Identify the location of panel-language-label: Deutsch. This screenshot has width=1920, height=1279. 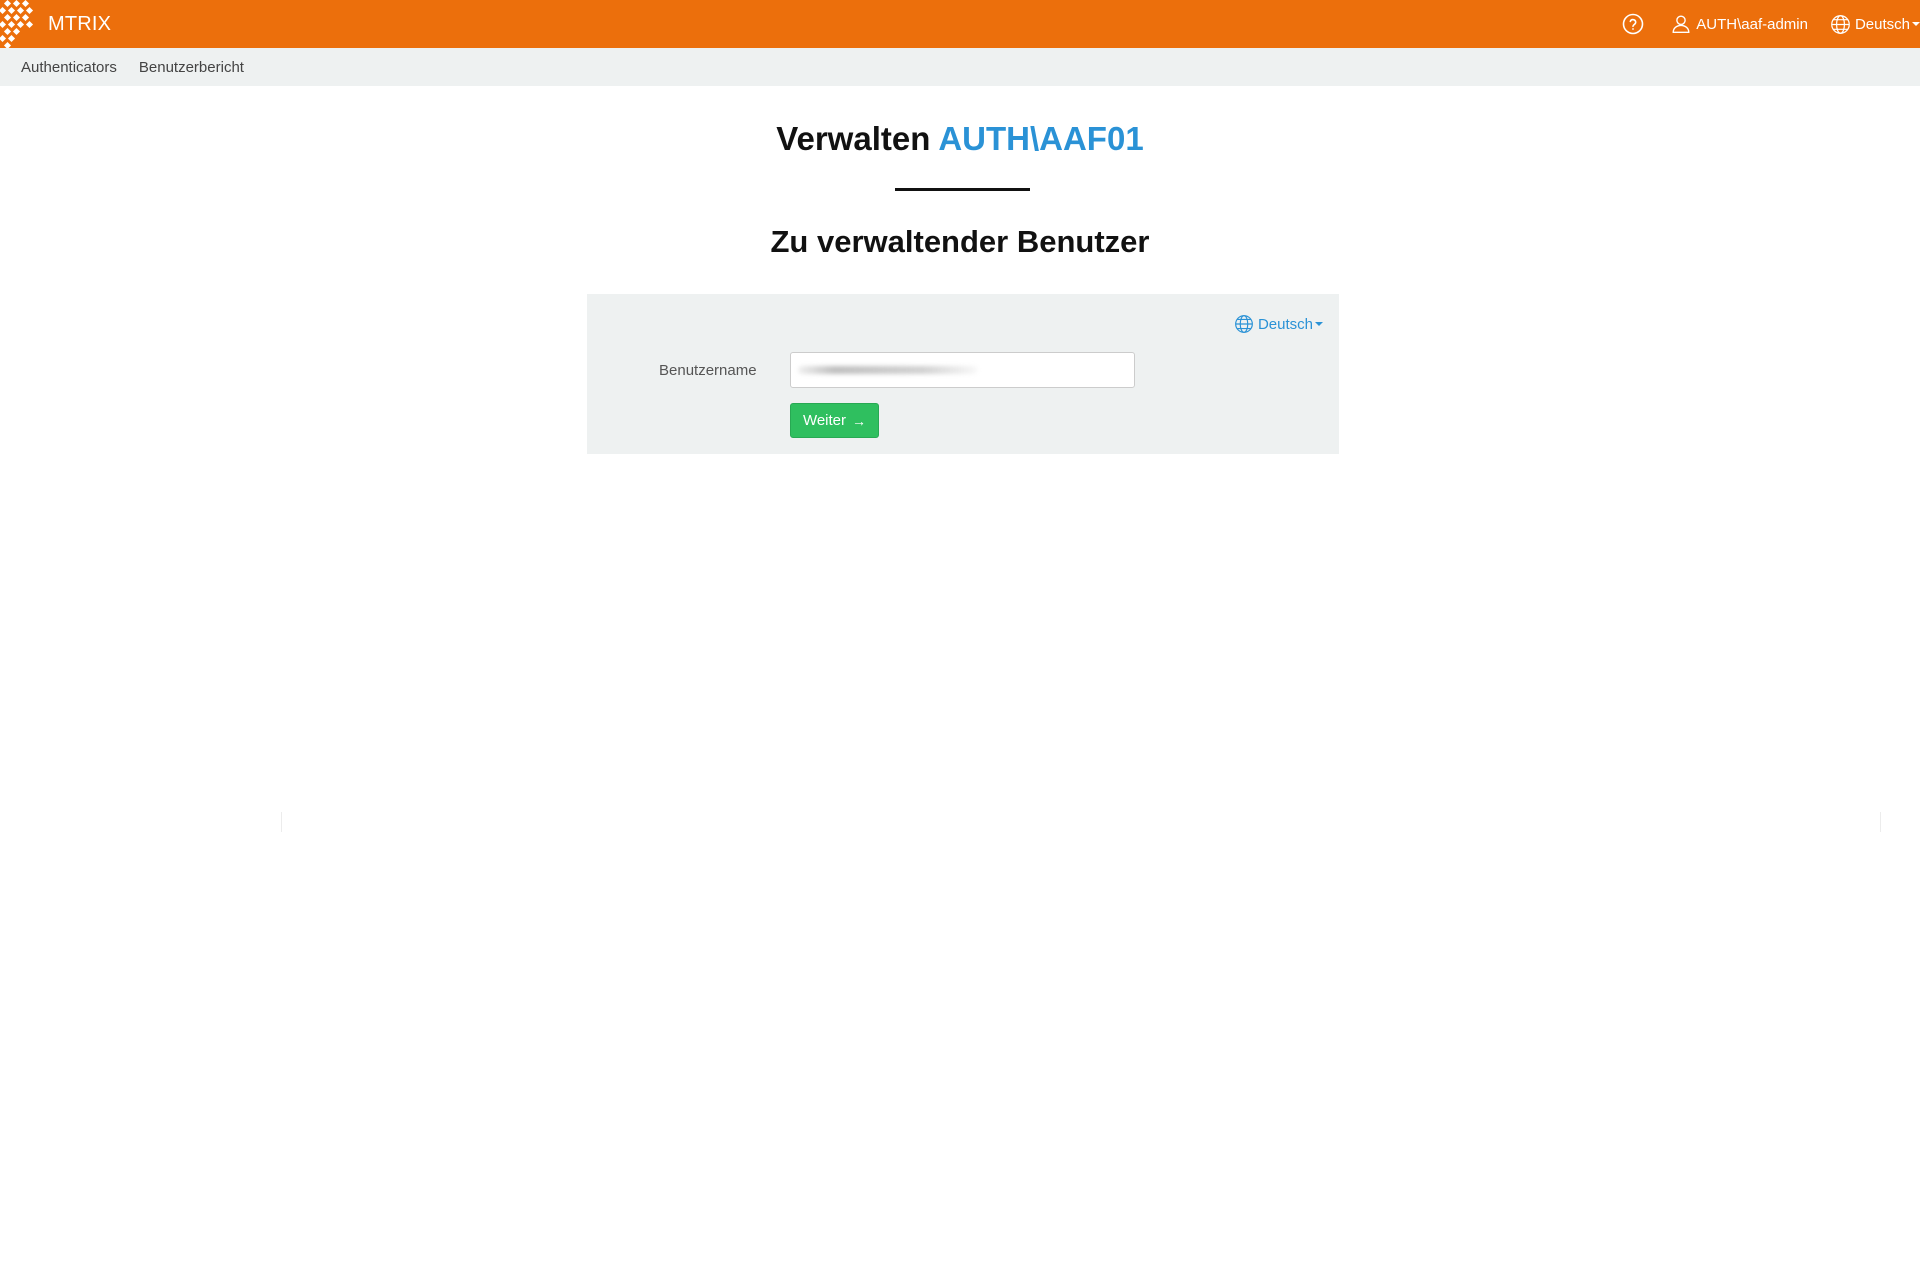
(1285, 324).